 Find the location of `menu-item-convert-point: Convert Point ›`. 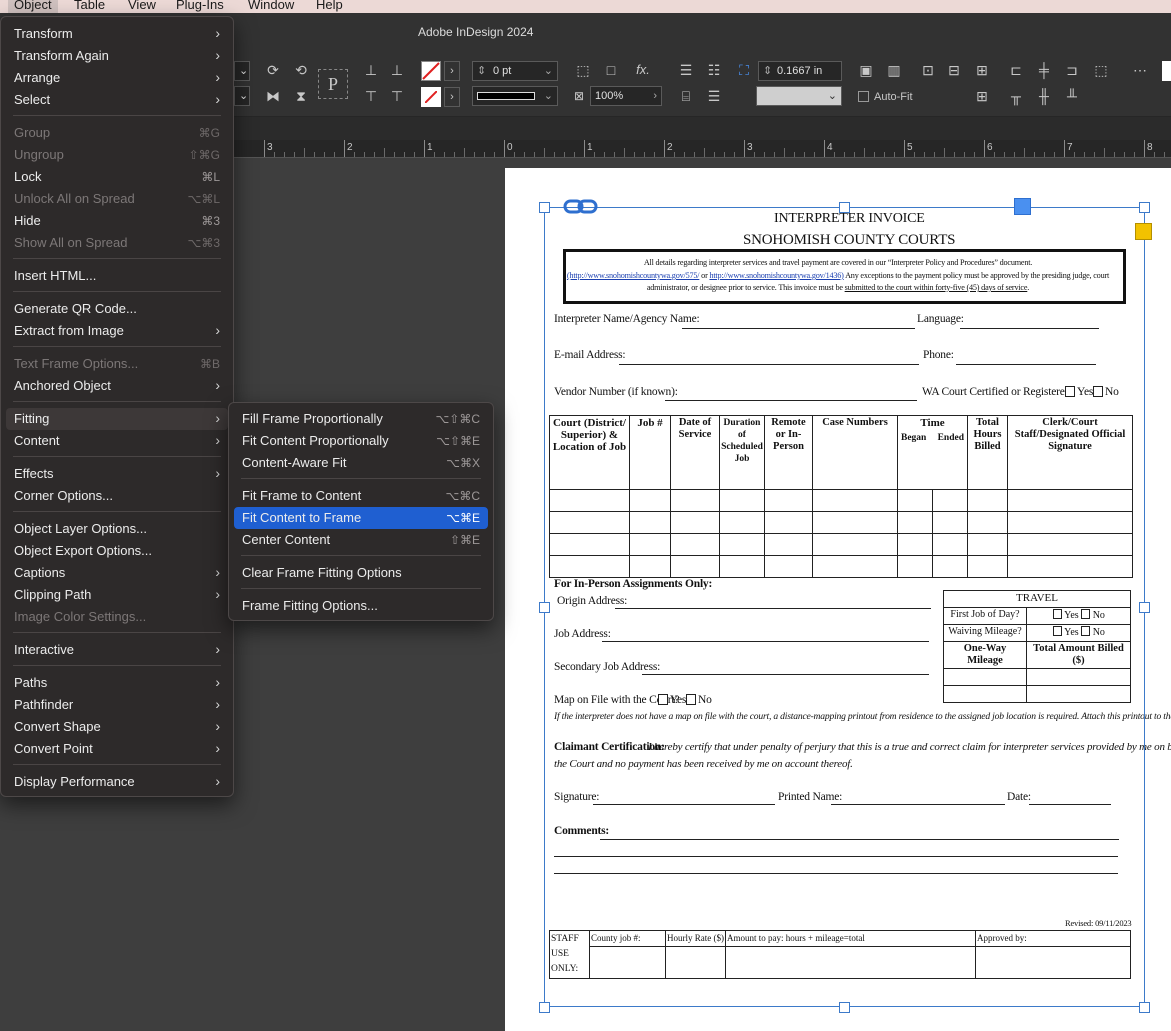

menu-item-convert-point: Convert Point › is located at coordinates (117, 749).